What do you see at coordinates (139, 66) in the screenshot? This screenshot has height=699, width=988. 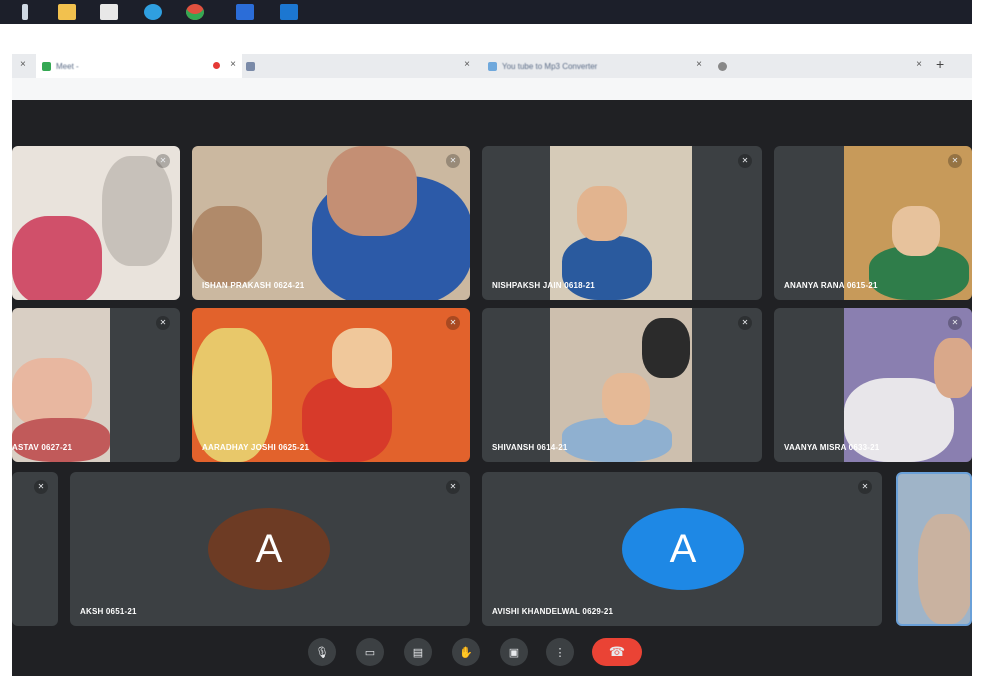 I see `tab-meet: Meet - ×` at bounding box center [139, 66].